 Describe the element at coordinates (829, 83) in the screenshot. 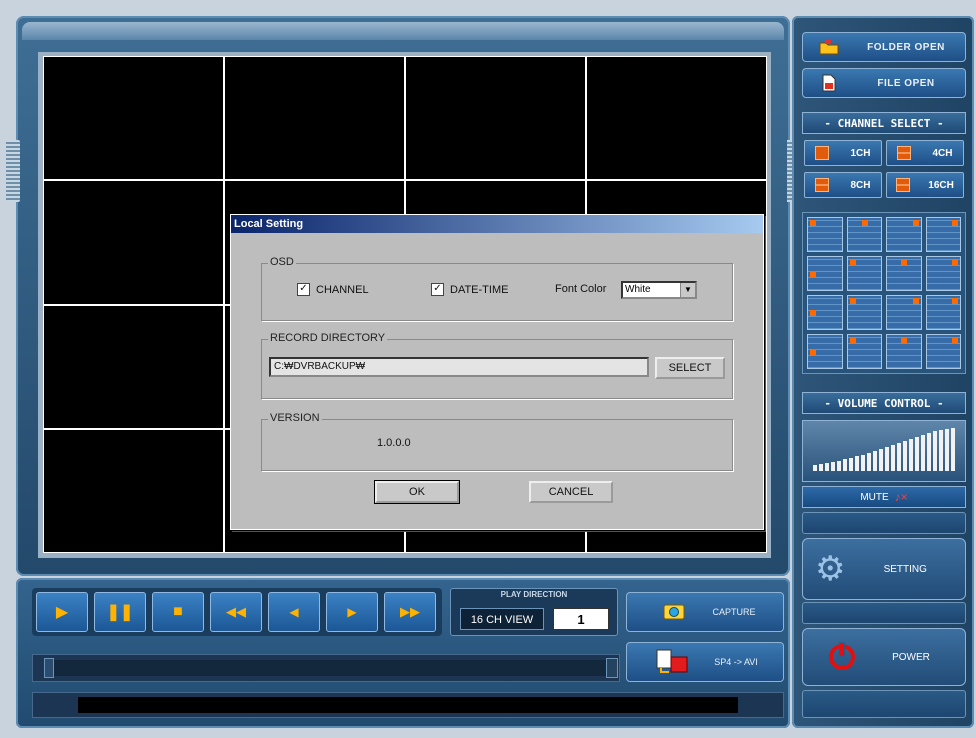

I see `file-icon` at that location.